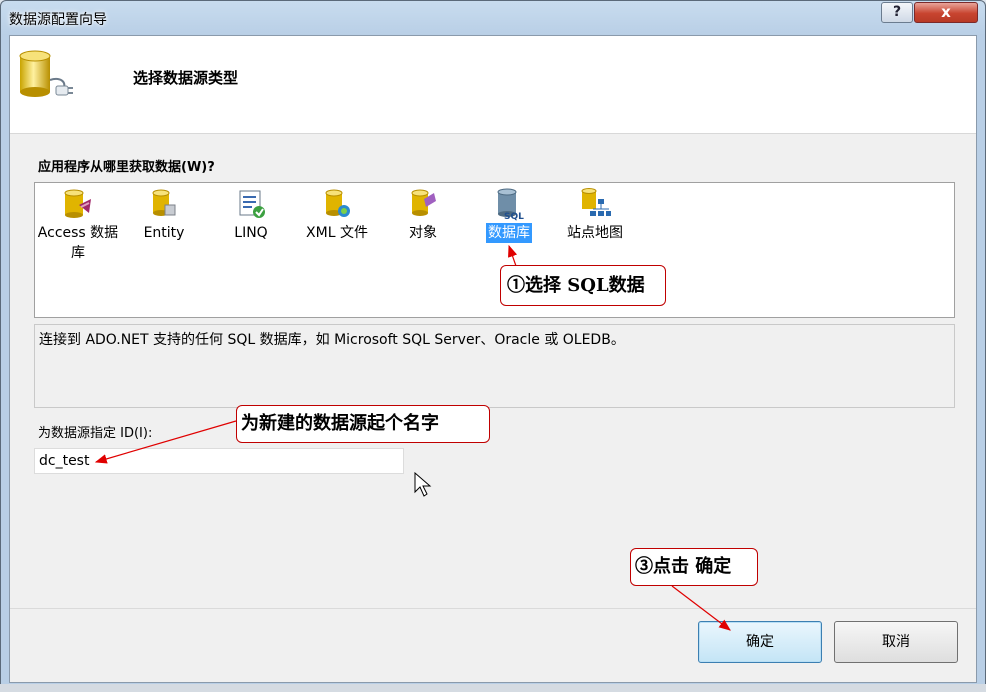  I want to click on datasource-id-label: 为数据源指定 ID(I):, so click(95, 433).